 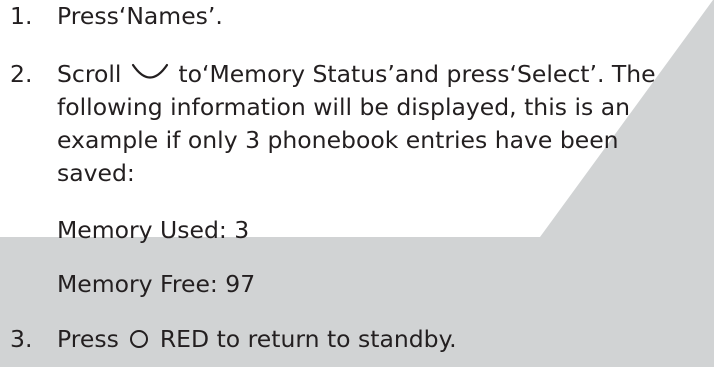 What do you see at coordinates (21, 74) in the screenshot?
I see `step-number: 2.` at bounding box center [21, 74].